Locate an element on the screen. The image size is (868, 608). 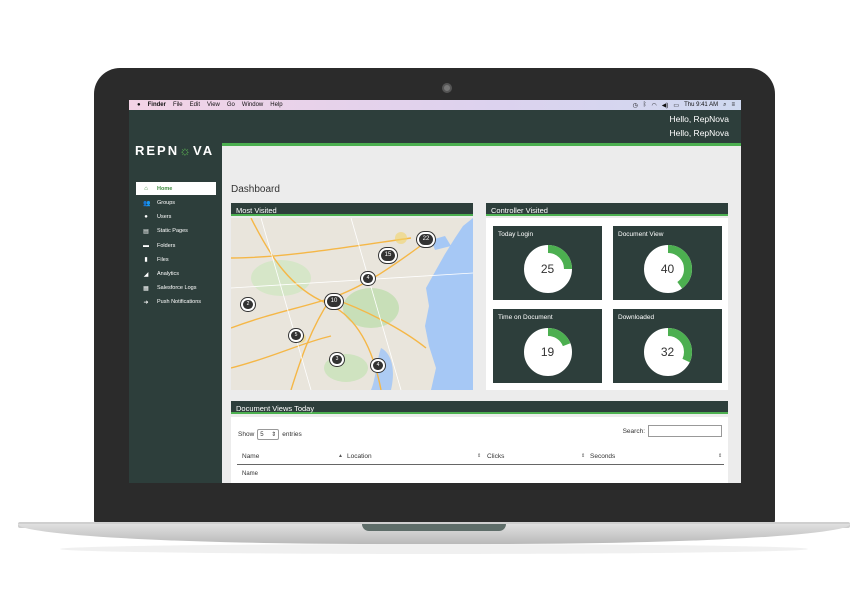
battery-icon: ▭ is located at coordinates (676, 105).